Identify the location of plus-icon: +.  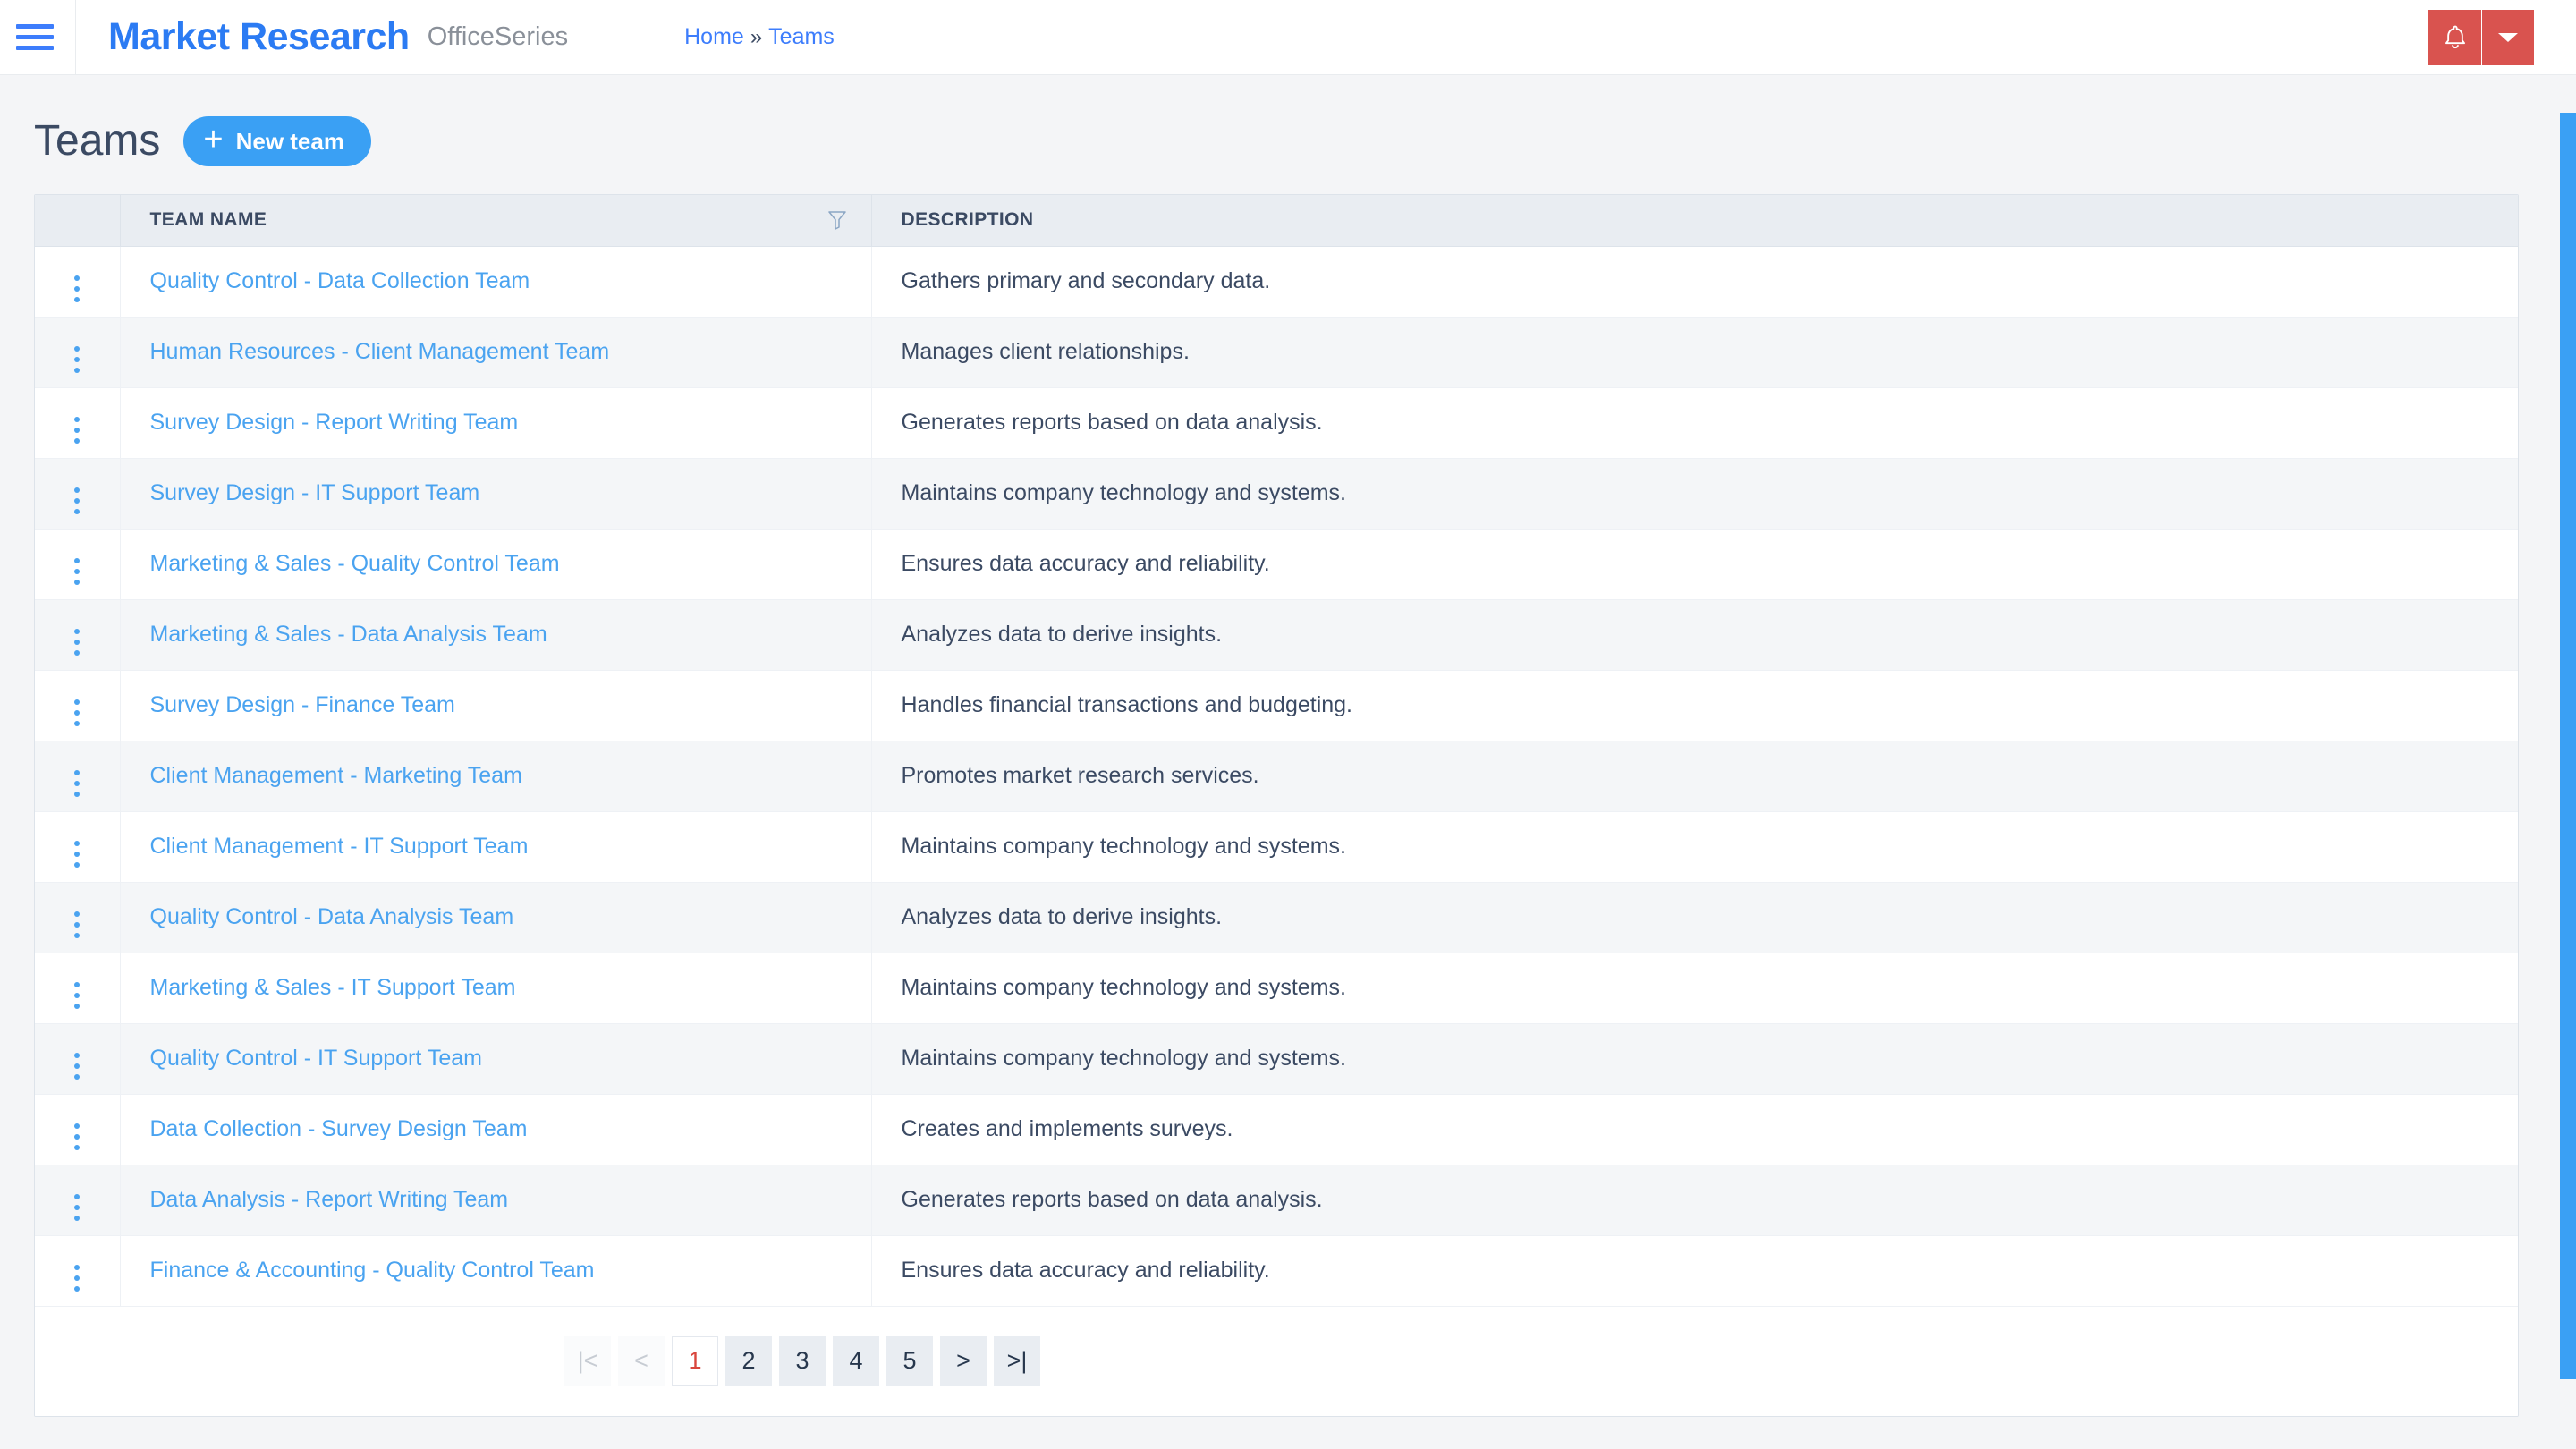
(213, 139).